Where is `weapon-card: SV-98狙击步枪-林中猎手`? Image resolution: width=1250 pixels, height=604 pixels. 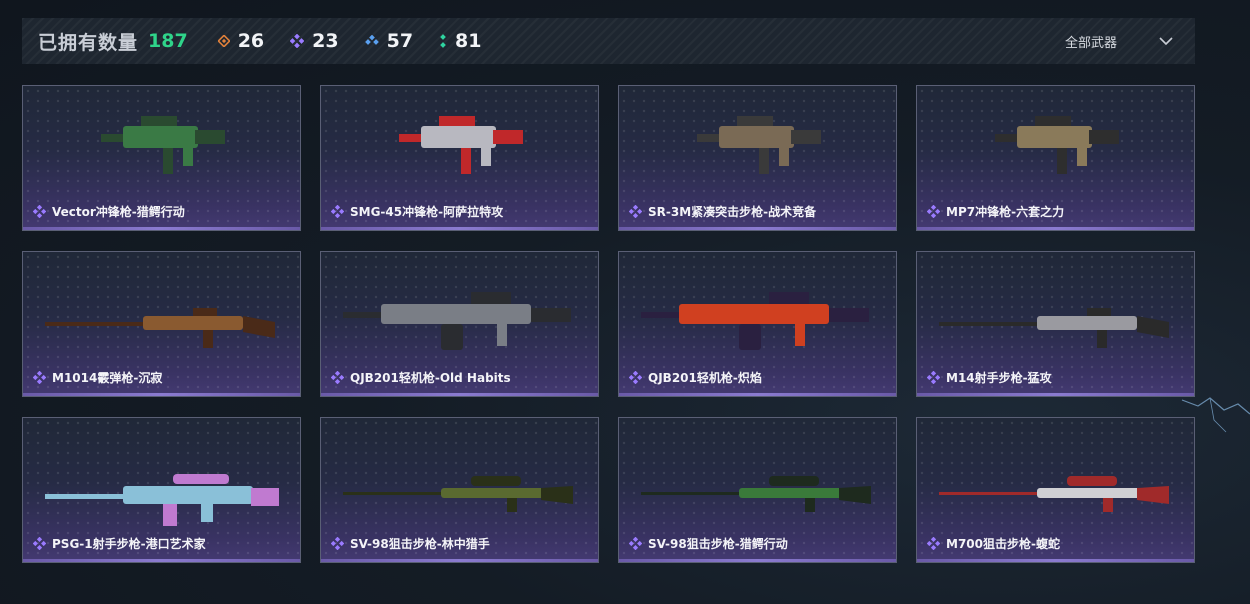
weapon-card: SV-98狙击步枪-林中猎手 is located at coordinates (459, 490).